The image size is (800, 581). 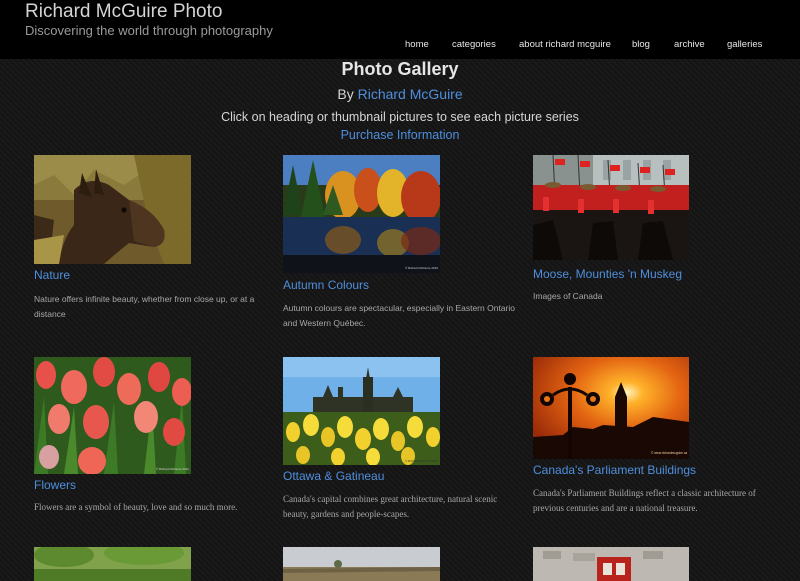 I want to click on page-title: Photo Gallery, so click(x=400, y=69).